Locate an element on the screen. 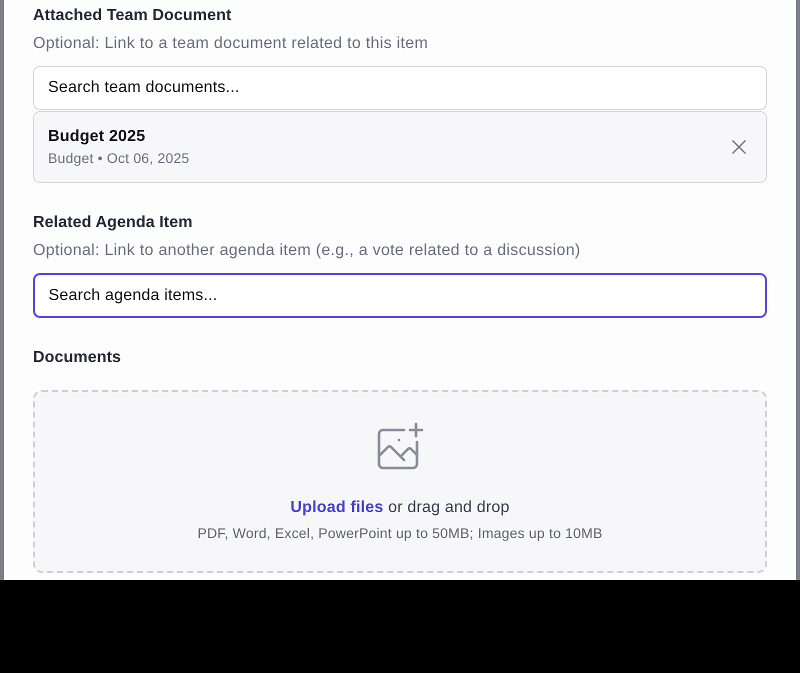  document-title: Budget 2025 is located at coordinates (97, 137).